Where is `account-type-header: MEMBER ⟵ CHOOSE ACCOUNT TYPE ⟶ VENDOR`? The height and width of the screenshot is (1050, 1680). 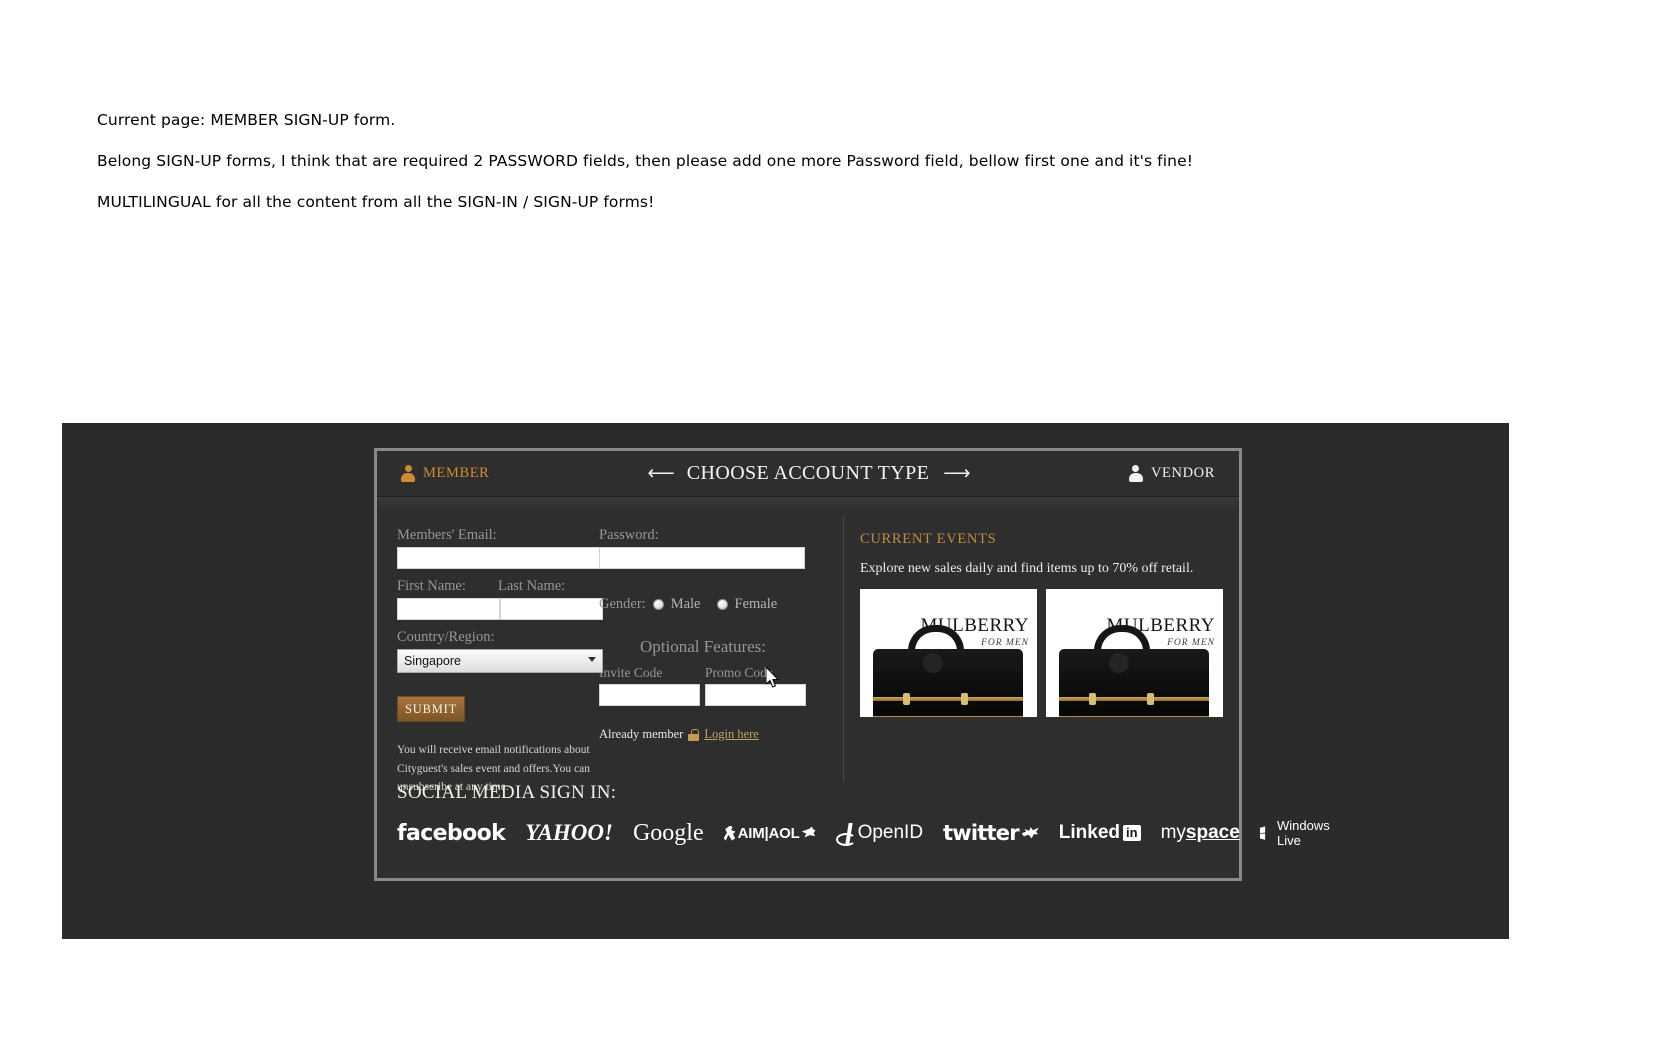 account-type-header: MEMBER ⟵ CHOOSE ACCOUNT TYPE ⟶ VENDOR is located at coordinates (808, 474).